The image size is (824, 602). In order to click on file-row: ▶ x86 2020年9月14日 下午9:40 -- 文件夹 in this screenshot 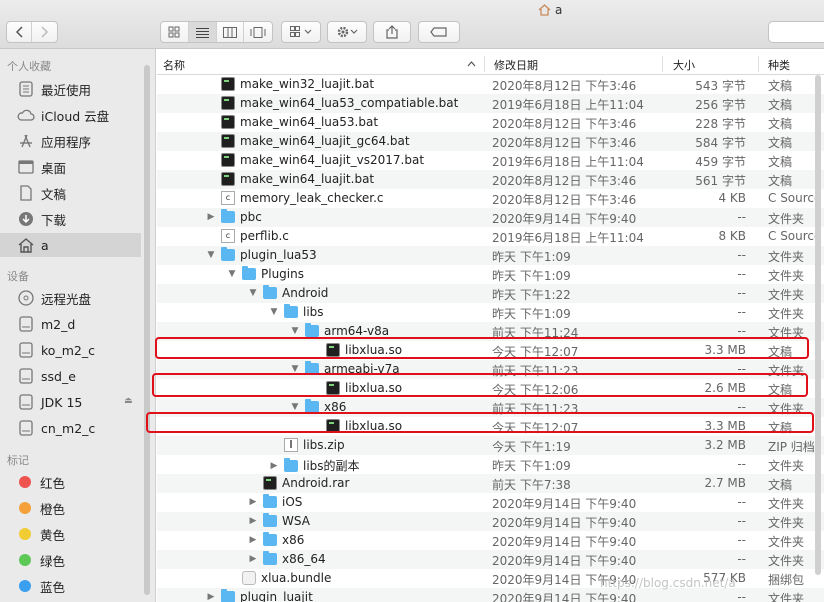, I will do `click(490, 540)`.